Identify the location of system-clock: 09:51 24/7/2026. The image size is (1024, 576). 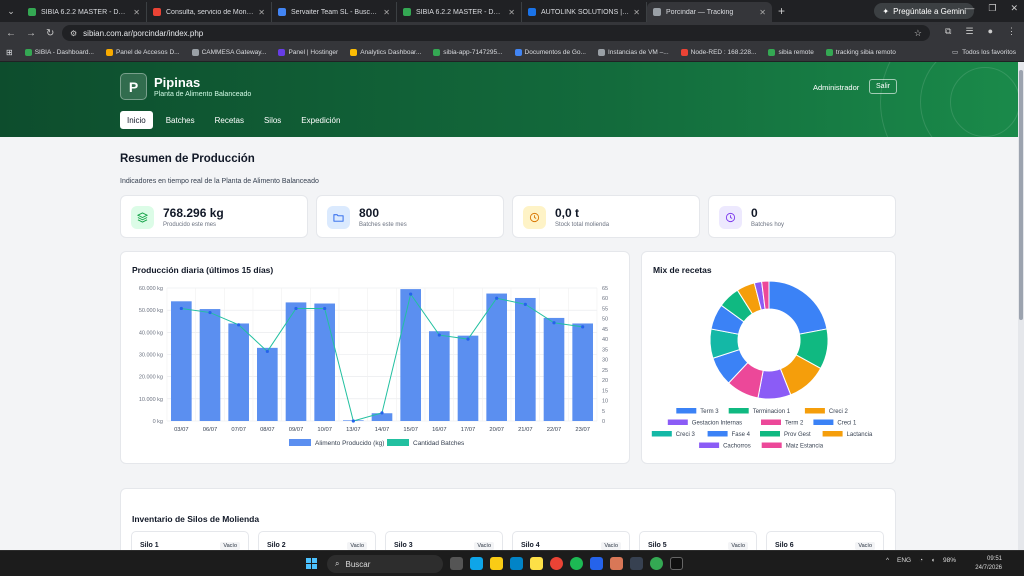
(988, 564).